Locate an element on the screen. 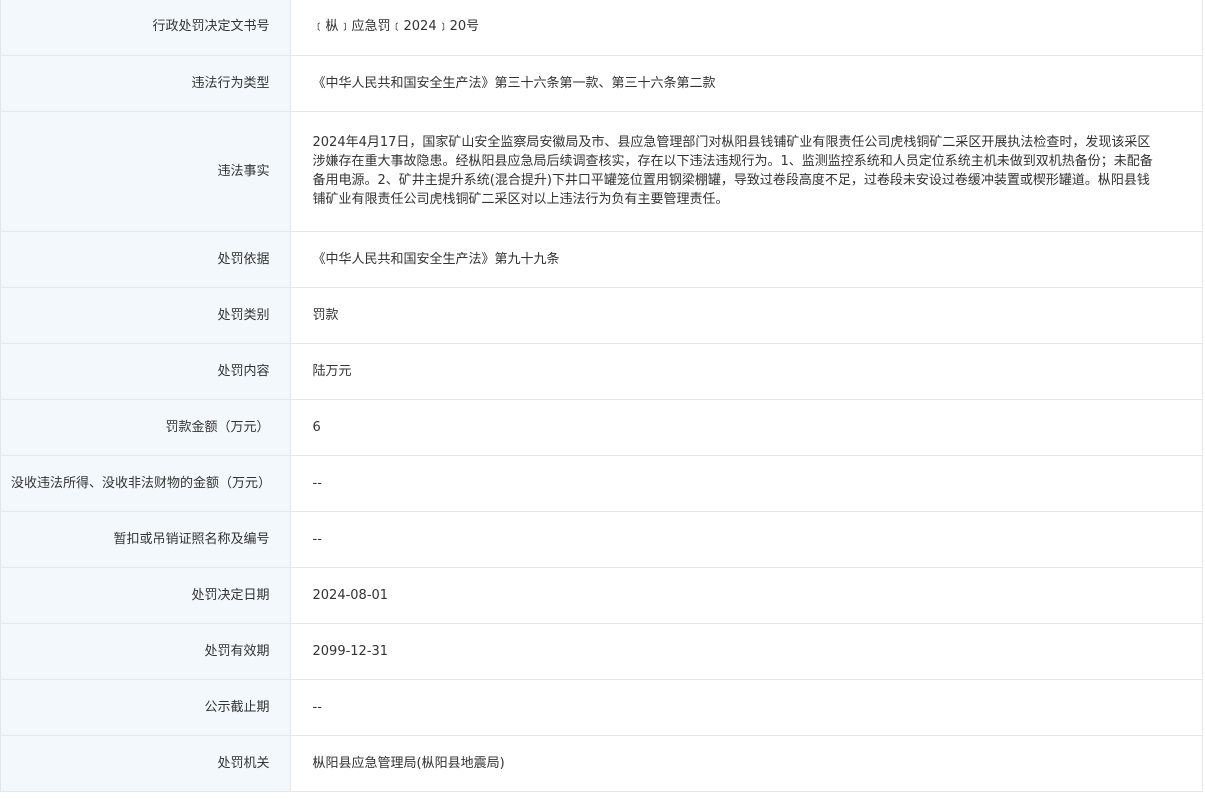 This screenshot has height=799, width=1205. field-label: 暂扣或吊销证照名称及编号 is located at coordinates (146, 539).